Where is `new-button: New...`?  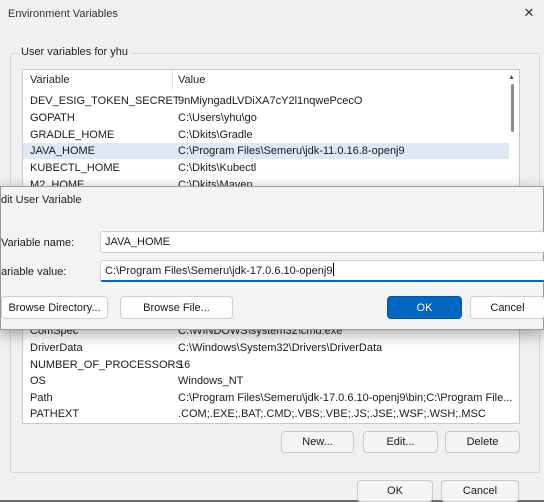 new-button: New... is located at coordinates (317, 442).